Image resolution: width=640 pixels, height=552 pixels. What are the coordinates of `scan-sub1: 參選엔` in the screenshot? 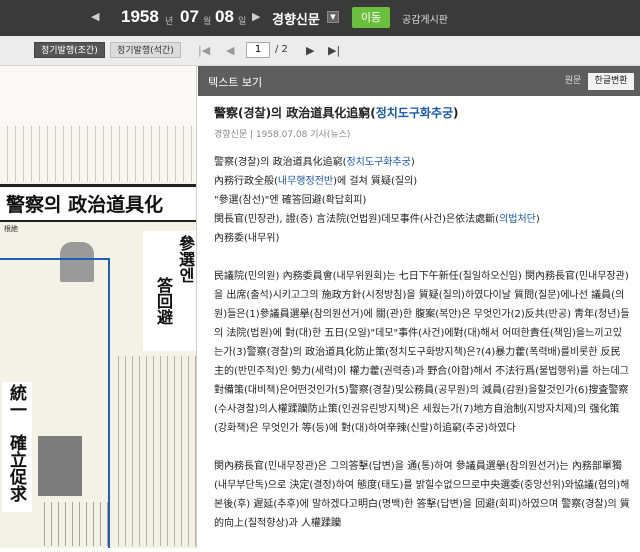 It's located at (185, 259).